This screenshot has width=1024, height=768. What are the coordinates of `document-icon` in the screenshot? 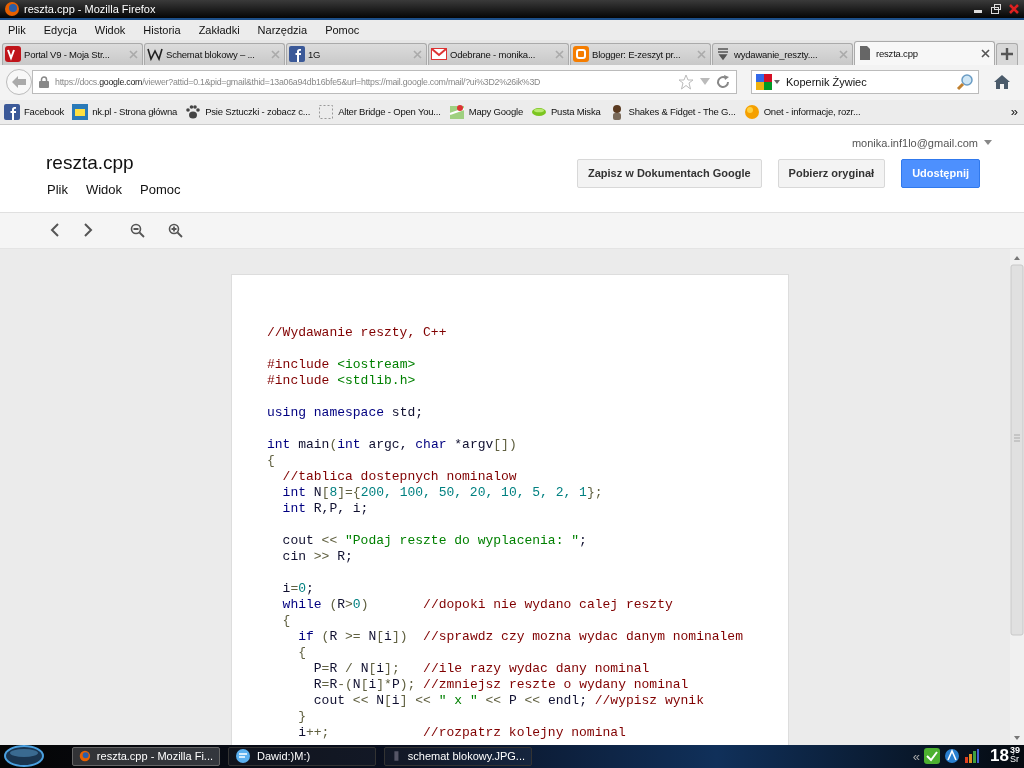 It's located at (865, 53).